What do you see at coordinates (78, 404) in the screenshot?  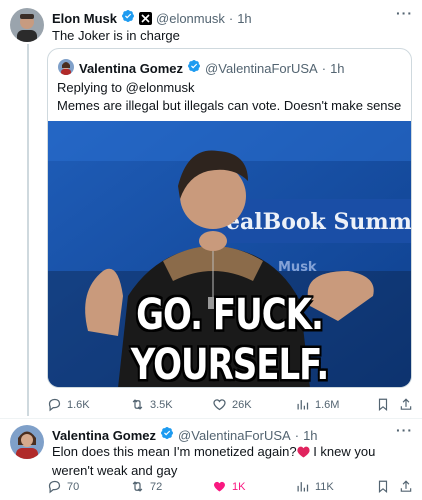 I see `reply-count: 1.6K` at bounding box center [78, 404].